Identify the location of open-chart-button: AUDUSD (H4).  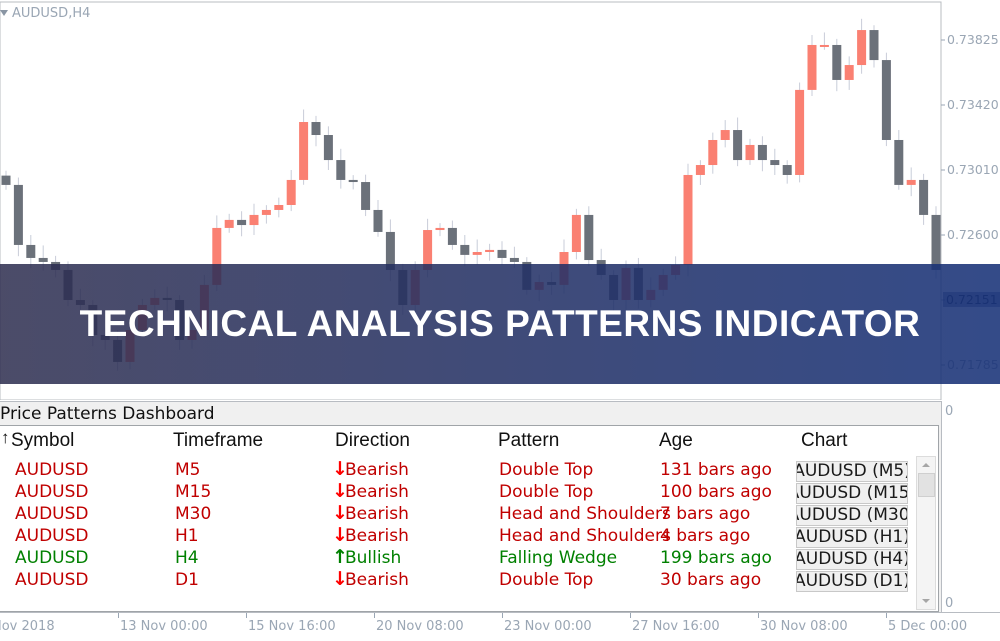
(852, 559).